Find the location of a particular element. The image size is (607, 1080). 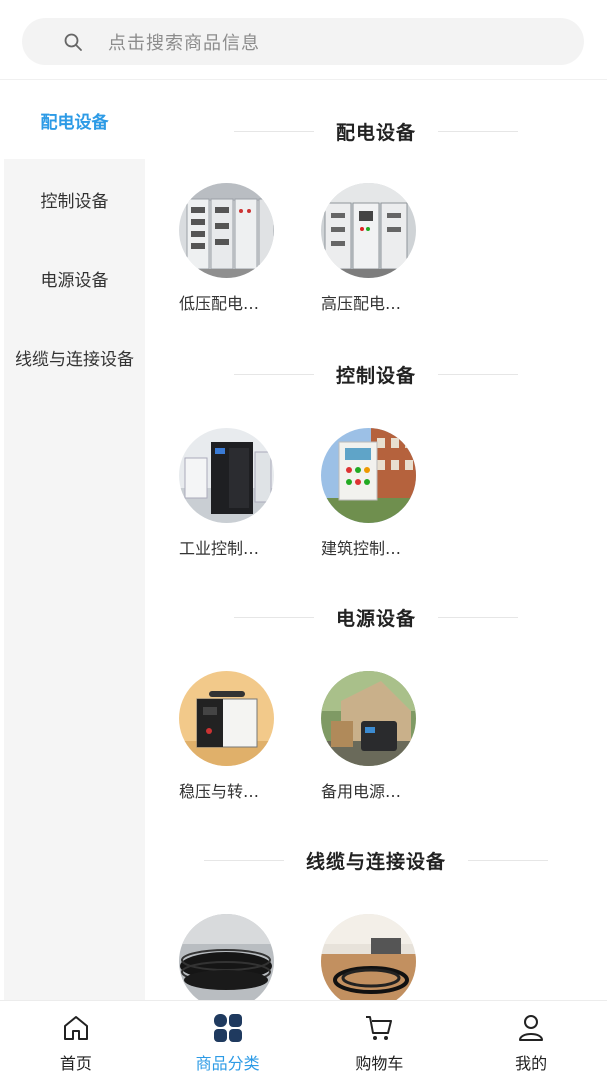

cable-desk-image is located at coordinates (368, 957).